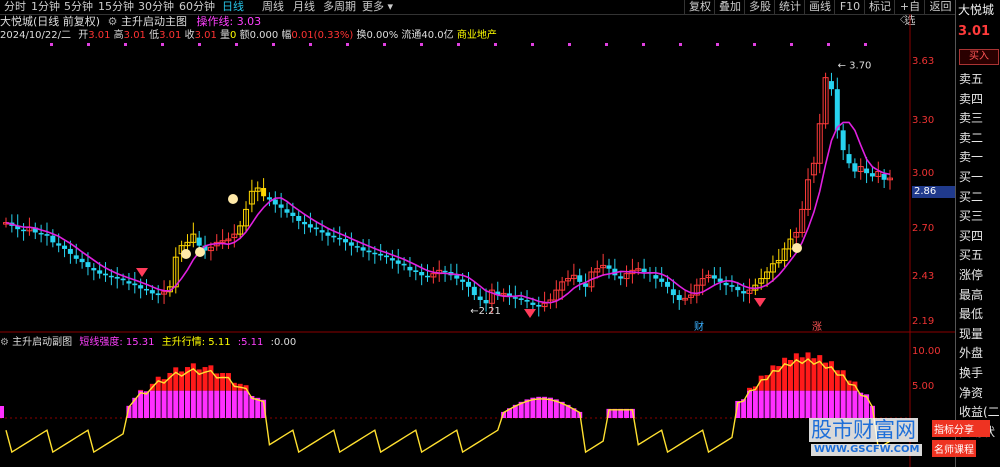 The height and width of the screenshot is (467, 1000). What do you see at coordinates (485, 311) in the screenshot?
I see `low-annotation: ←2.21` at bounding box center [485, 311].